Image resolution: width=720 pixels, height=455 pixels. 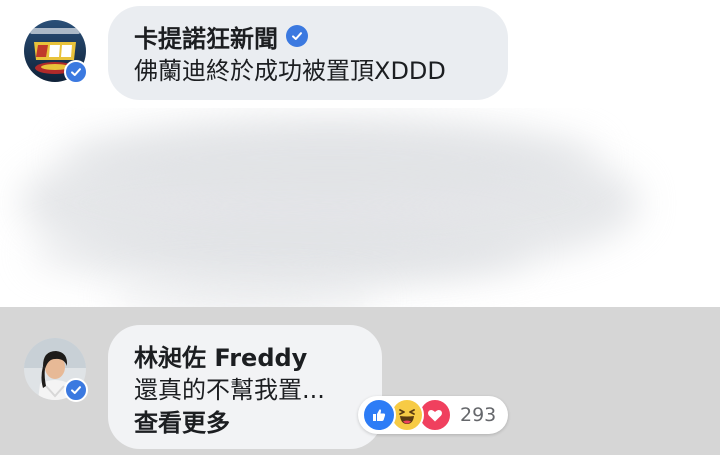 I want to click on verified-check-icon, so click(x=297, y=36).